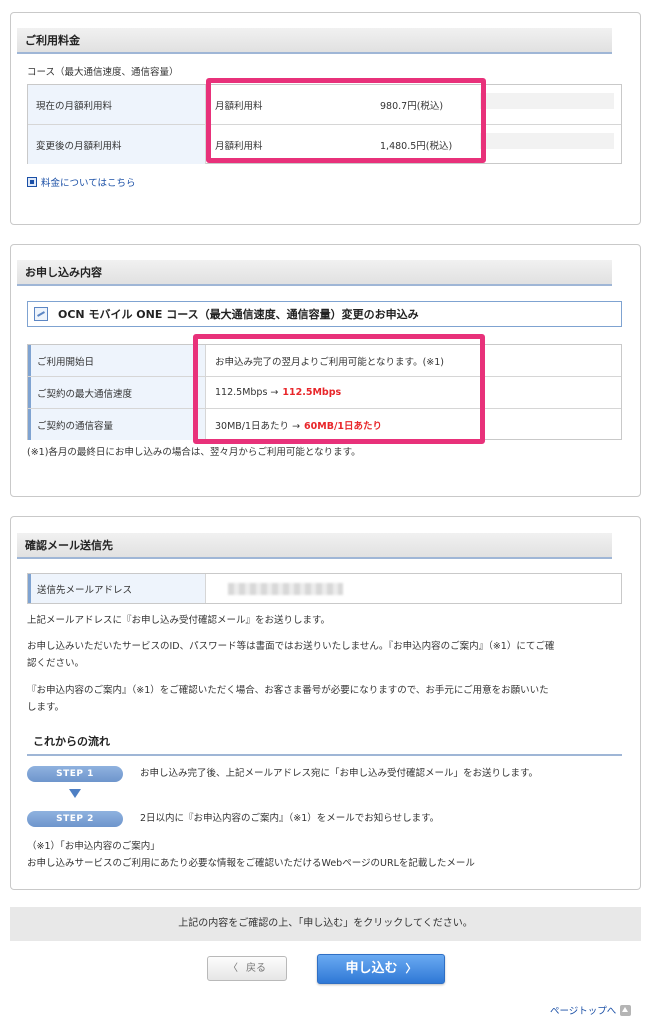 The image size is (661, 1024). What do you see at coordinates (103, 72) in the screenshot?
I see `course-label: コース（最大通信速度、通信容量）` at bounding box center [103, 72].